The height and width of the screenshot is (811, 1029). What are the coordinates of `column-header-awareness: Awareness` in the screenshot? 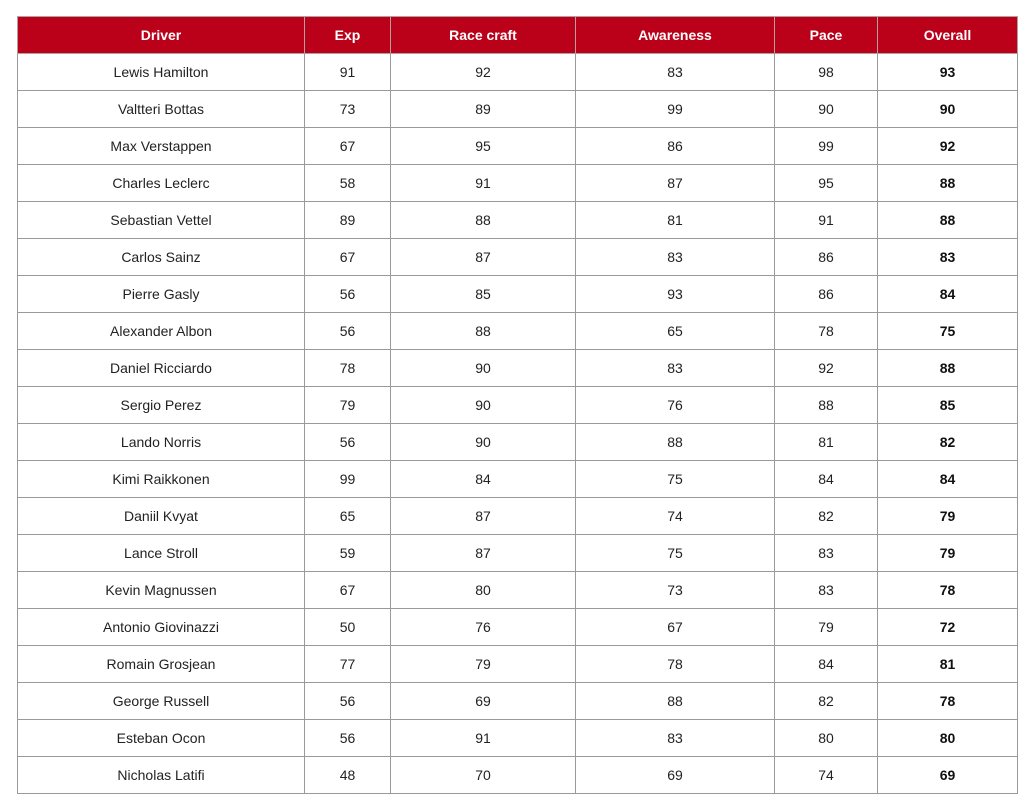 It's located at (675, 35).